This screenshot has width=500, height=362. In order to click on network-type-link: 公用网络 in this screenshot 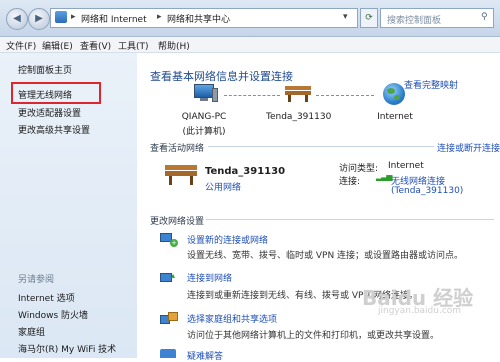, I will do `click(223, 186)`.